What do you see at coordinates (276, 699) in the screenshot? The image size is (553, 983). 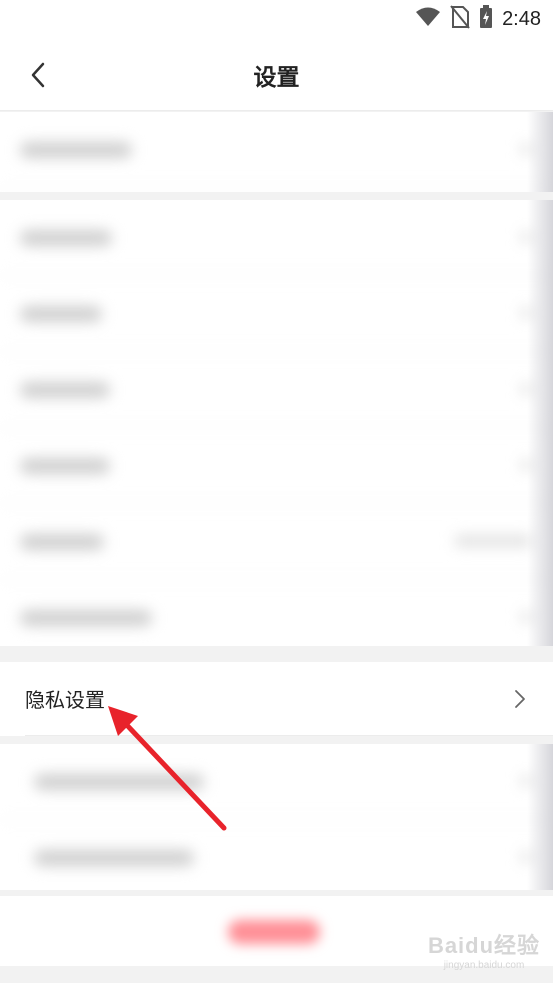 I see `privacy-settings-item: 隐私设置` at bounding box center [276, 699].